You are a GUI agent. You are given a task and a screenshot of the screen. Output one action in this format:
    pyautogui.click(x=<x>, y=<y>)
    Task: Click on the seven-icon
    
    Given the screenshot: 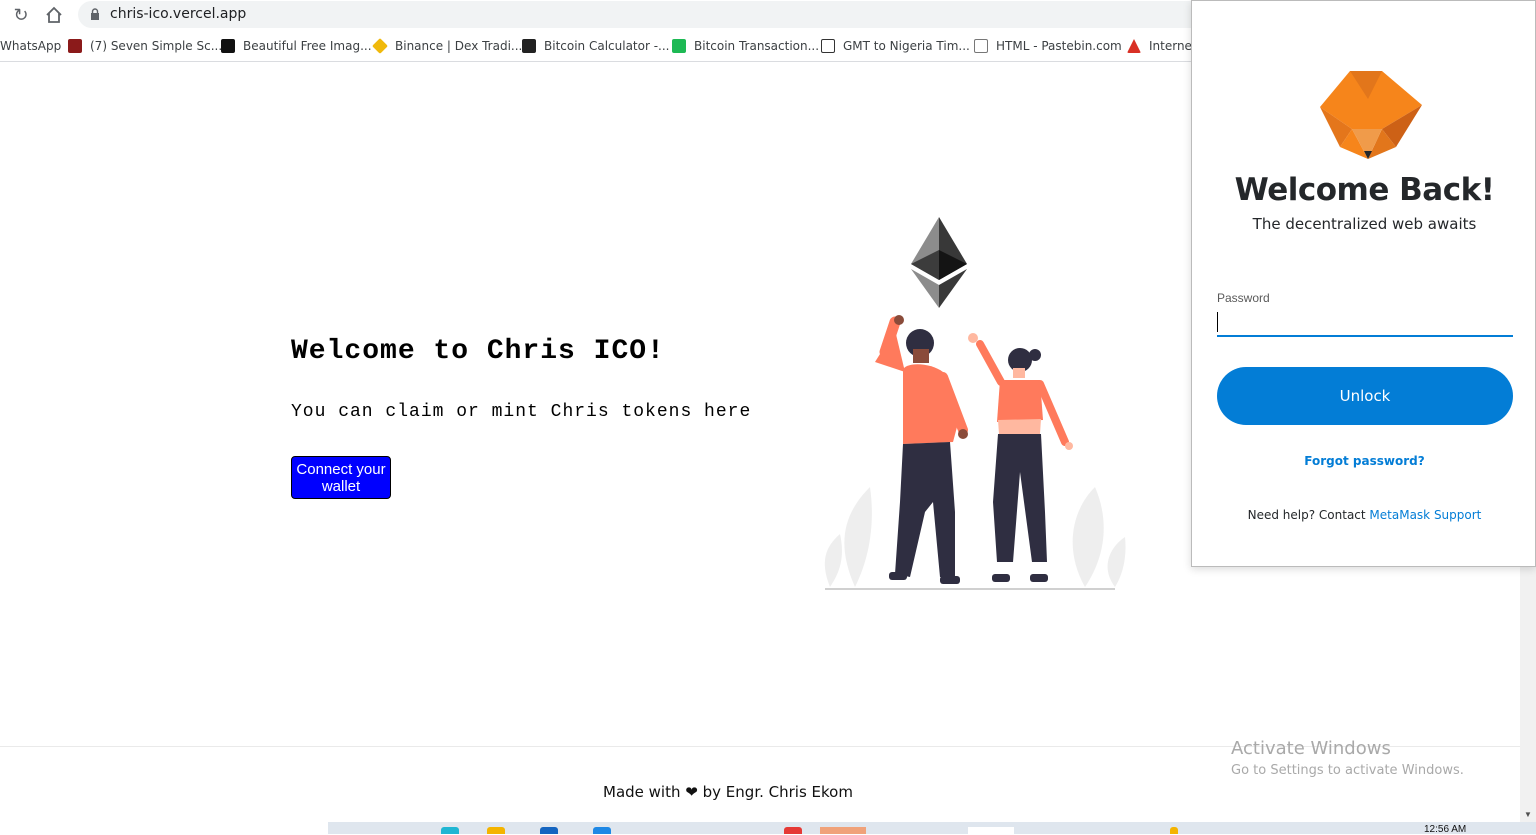 What is the action you would take?
    pyautogui.click(x=75, y=46)
    